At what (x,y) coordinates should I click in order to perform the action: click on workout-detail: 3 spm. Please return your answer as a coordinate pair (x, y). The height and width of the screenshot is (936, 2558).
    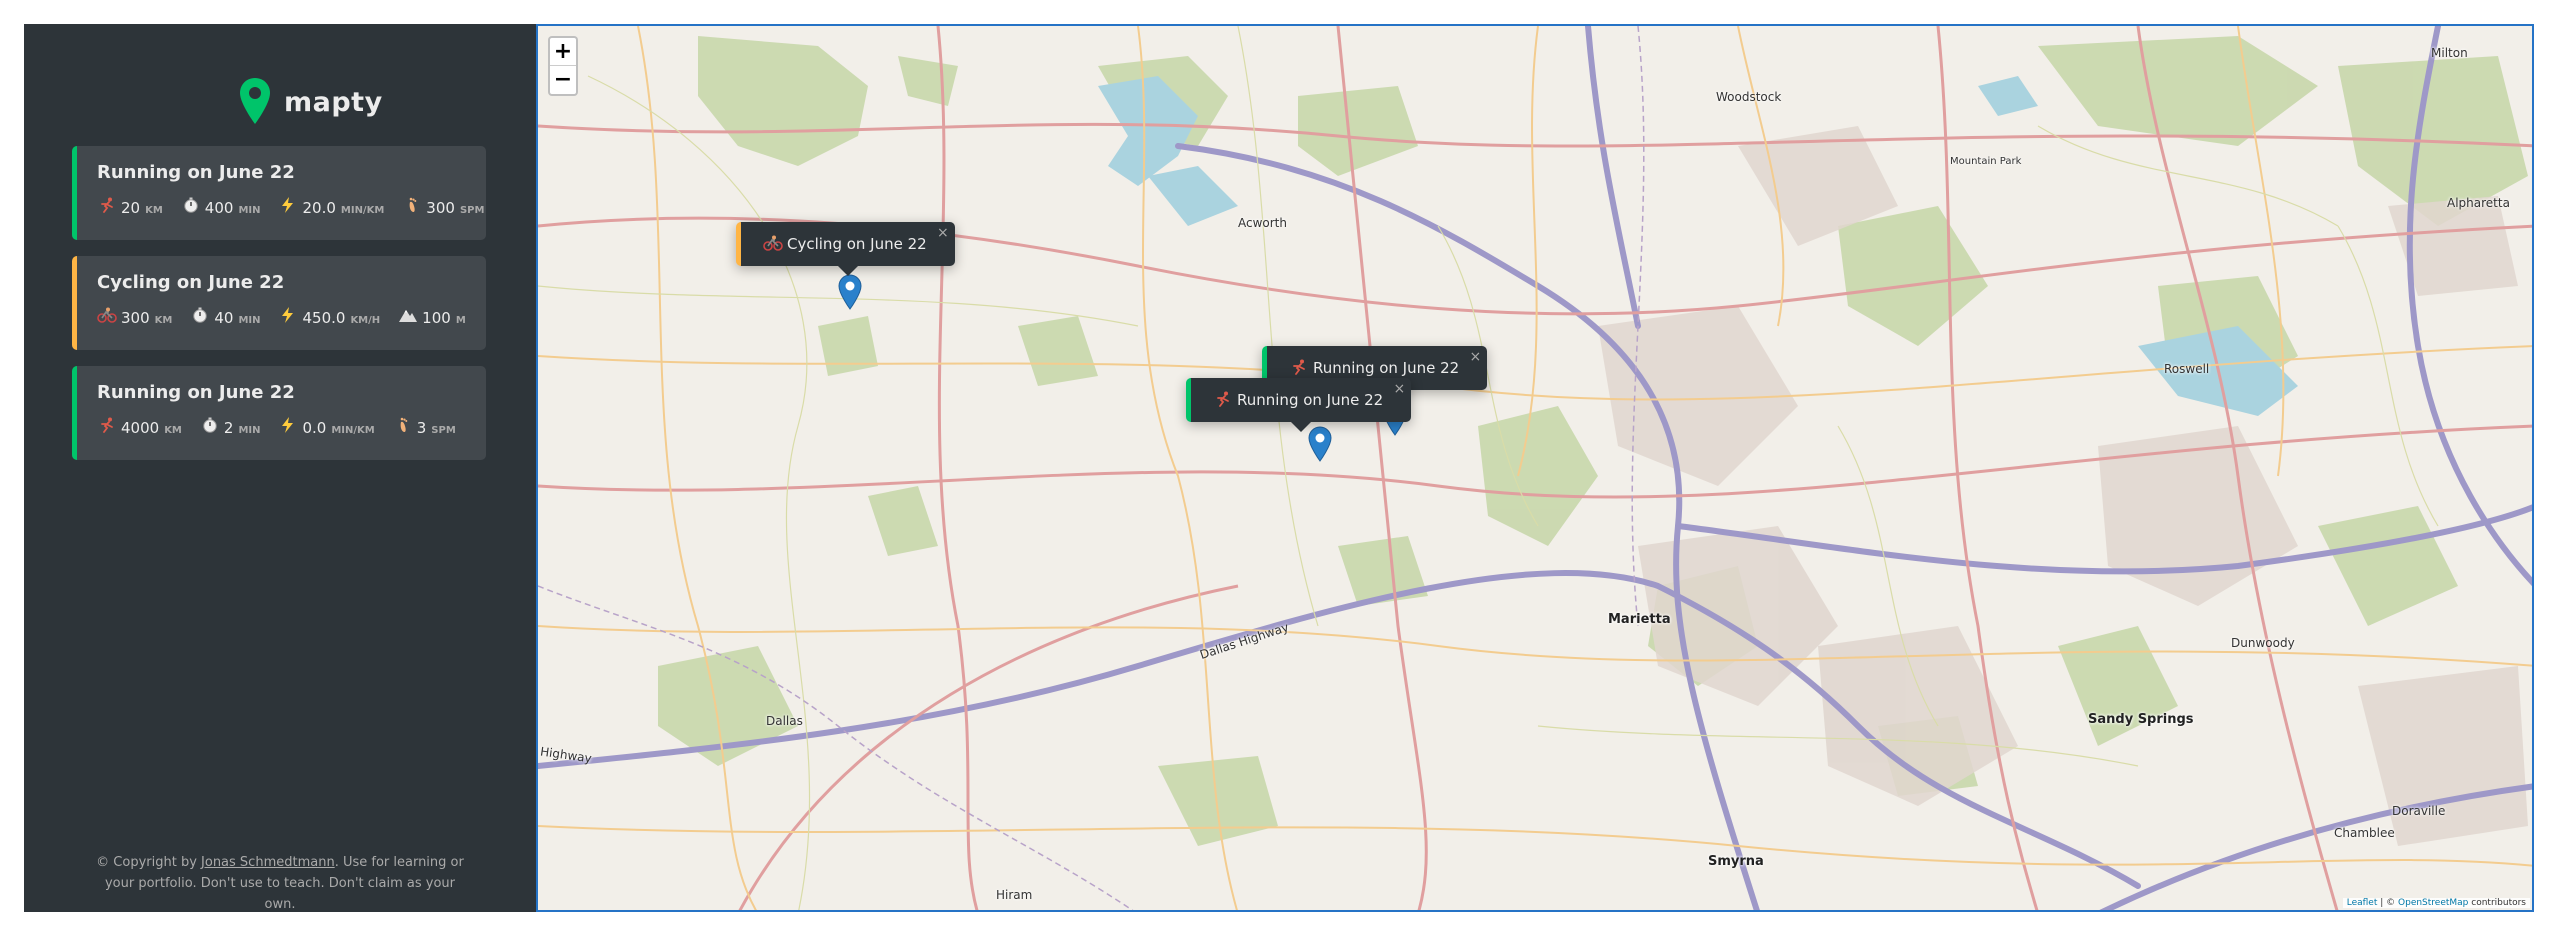
    Looking at the image, I should click on (424, 427).